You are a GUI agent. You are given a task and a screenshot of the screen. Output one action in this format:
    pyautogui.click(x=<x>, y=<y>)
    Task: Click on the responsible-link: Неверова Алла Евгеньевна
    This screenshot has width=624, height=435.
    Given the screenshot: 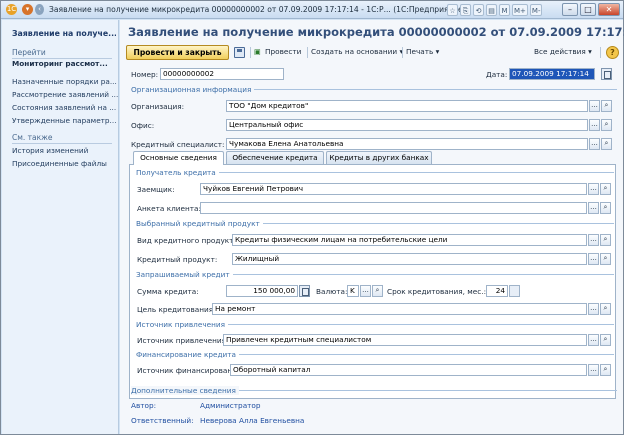 What is the action you would take?
    pyautogui.click(x=252, y=420)
    